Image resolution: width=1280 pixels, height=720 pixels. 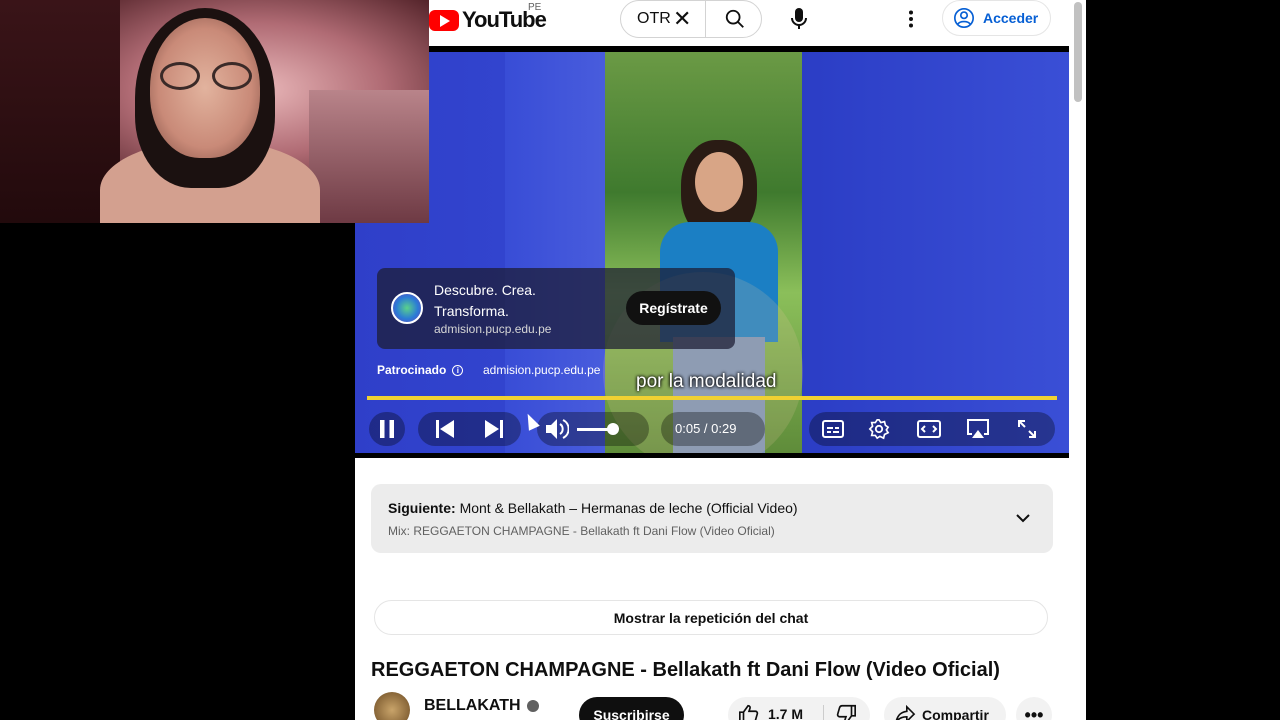 I want to click on like-button: 1.7 M, so click(x=770, y=711).